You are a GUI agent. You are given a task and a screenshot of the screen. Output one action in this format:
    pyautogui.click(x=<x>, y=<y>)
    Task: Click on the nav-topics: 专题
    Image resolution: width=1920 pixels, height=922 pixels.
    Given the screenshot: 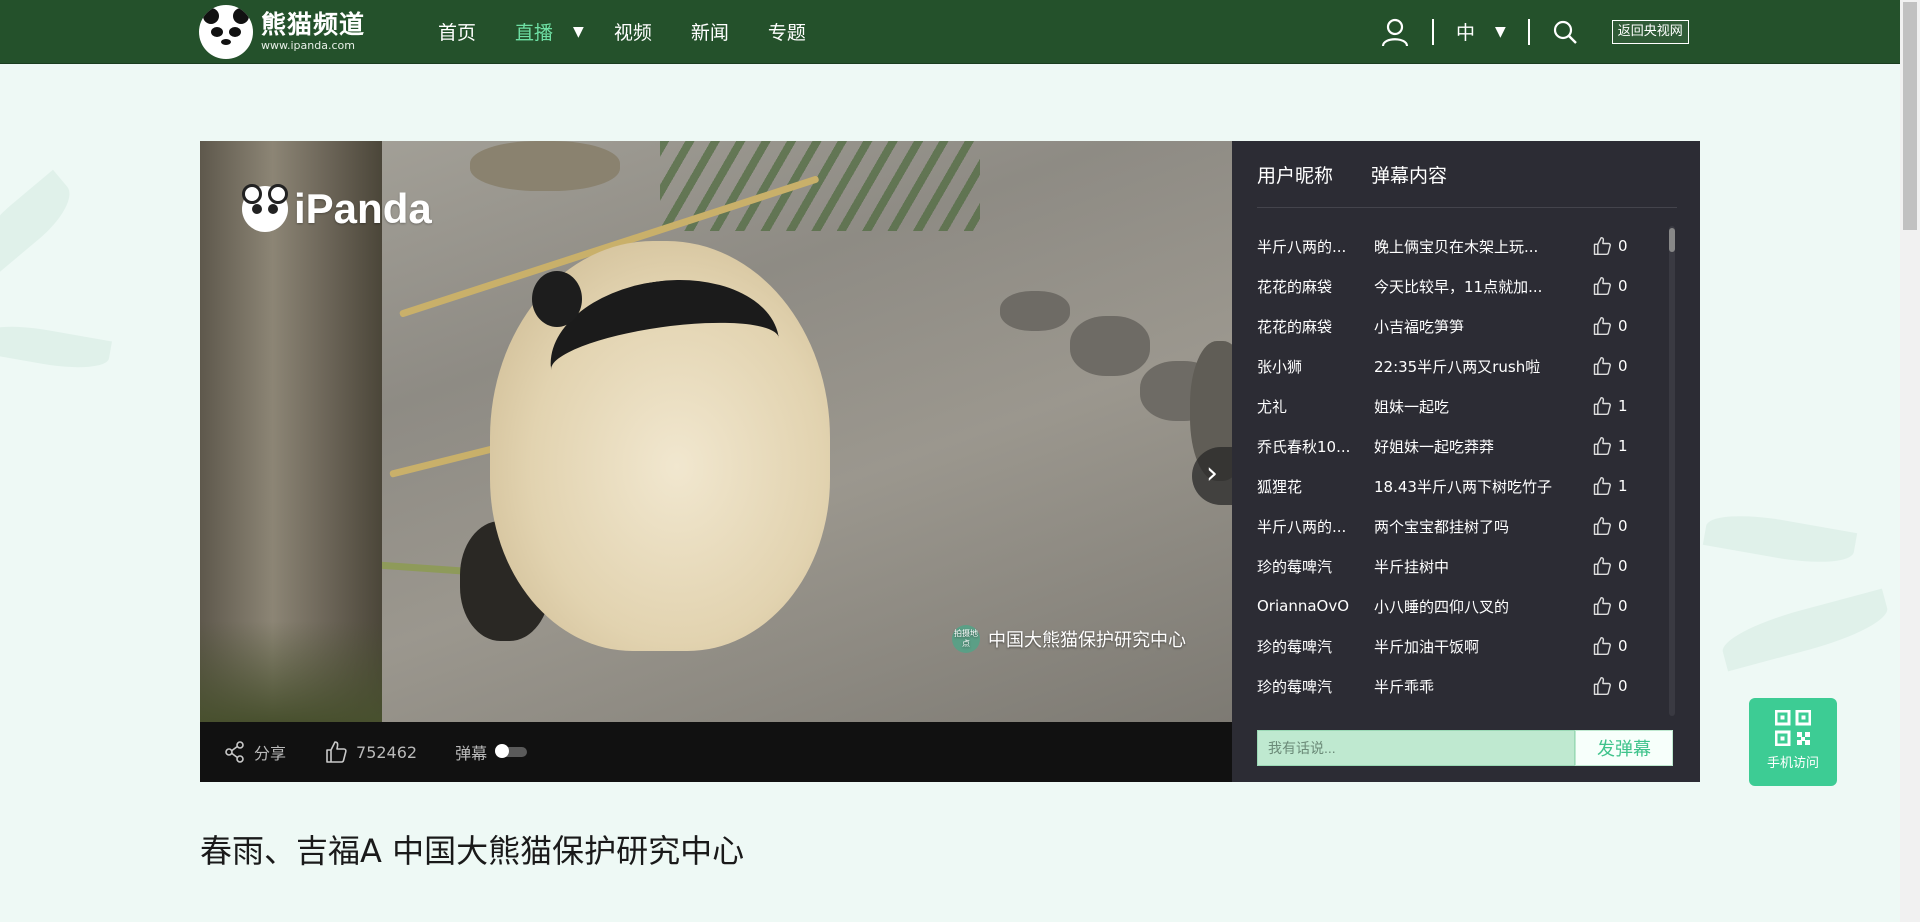 What is the action you would take?
    pyautogui.click(x=787, y=31)
    